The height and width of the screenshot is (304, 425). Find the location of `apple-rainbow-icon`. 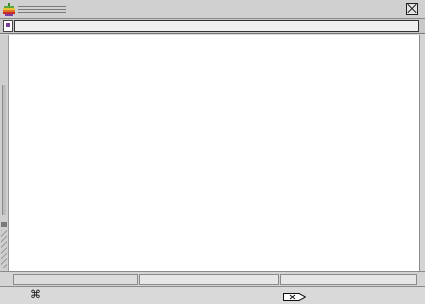

apple-rainbow-icon is located at coordinates (9, 9).